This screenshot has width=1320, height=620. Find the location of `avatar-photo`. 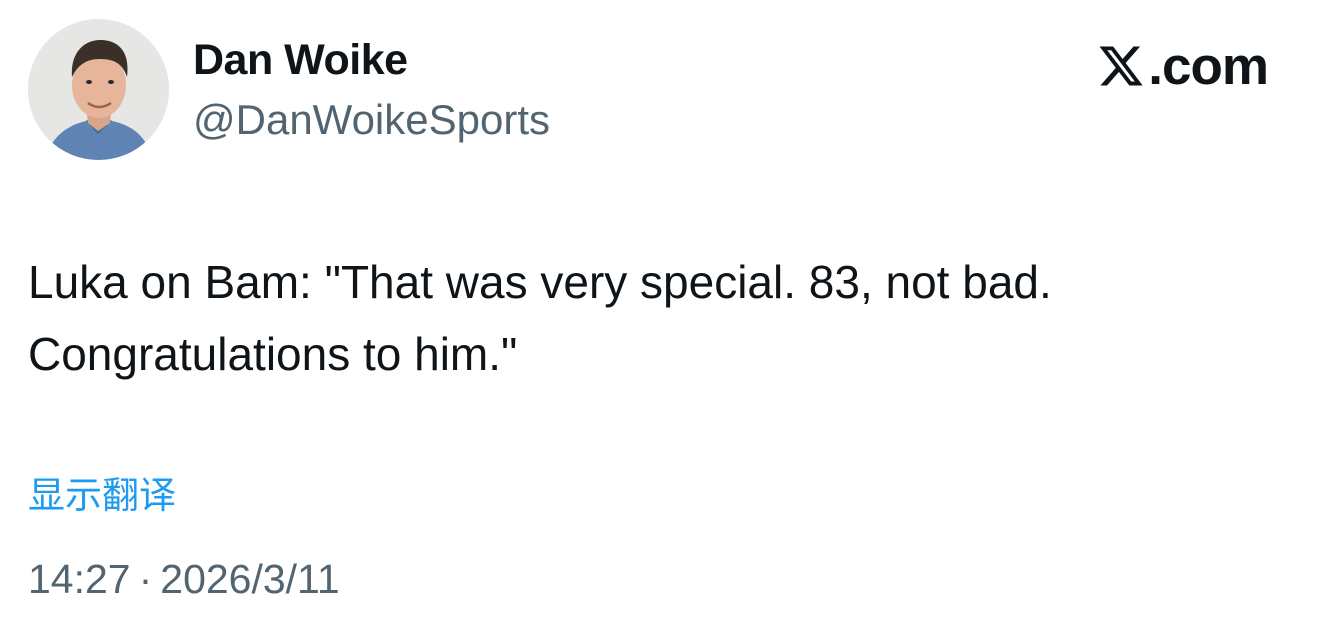

avatar-photo is located at coordinates (98, 89).